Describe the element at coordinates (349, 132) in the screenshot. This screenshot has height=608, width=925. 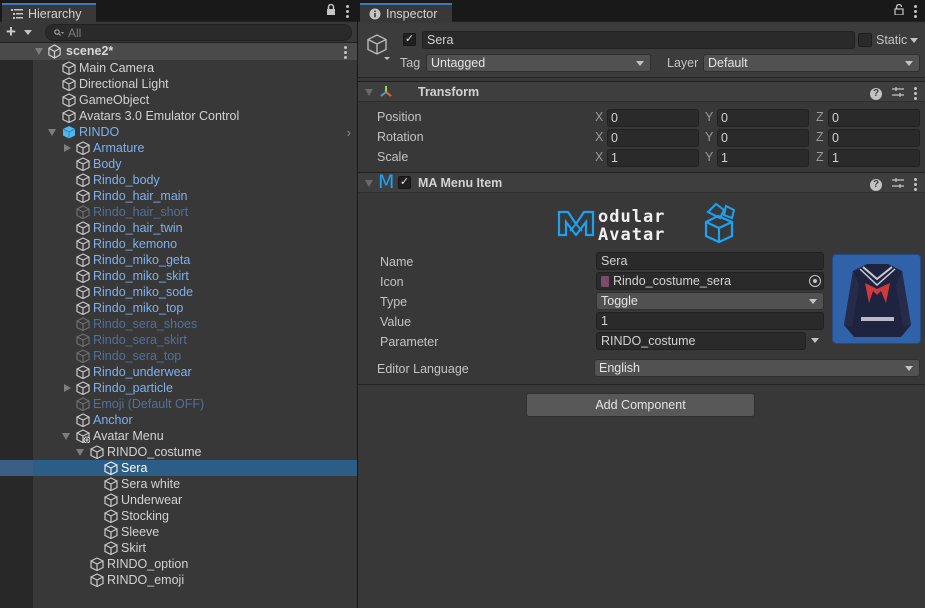
I see `open-prefab-chevron-icon: ›` at that location.